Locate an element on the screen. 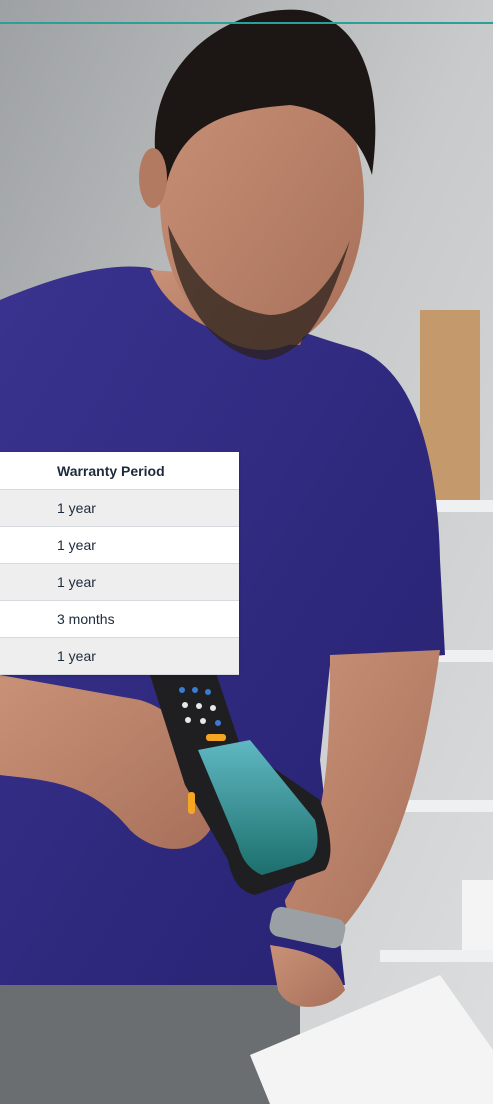  column-header-warranty-period: Warranty Period is located at coordinates (119, 471).